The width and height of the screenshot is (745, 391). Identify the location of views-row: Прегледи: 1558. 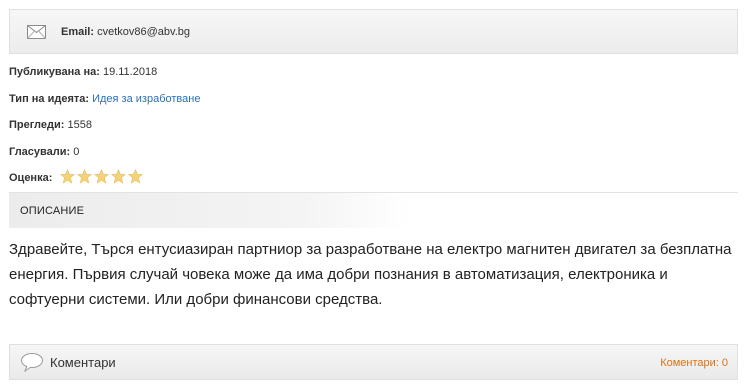
(50, 125).